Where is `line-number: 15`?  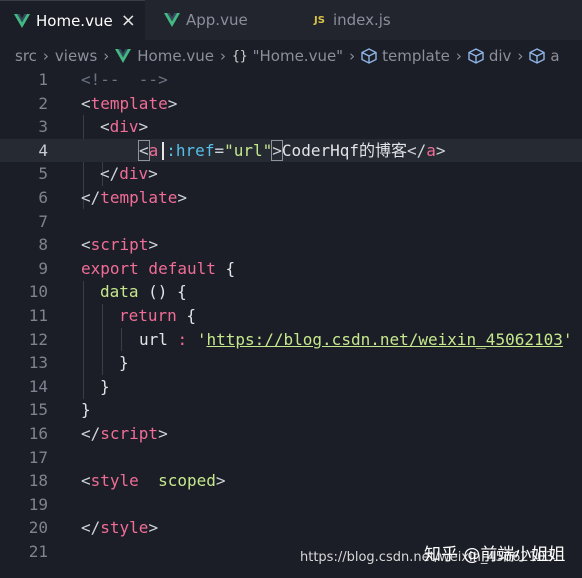
line-number: 15 is located at coordinates (38, 410).